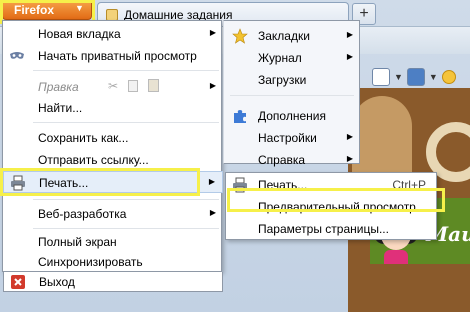  What do you see at coordinates (57, 282) in the screenshot?
I see `menu-item-label: Выход` at bounding box center [57, 282].